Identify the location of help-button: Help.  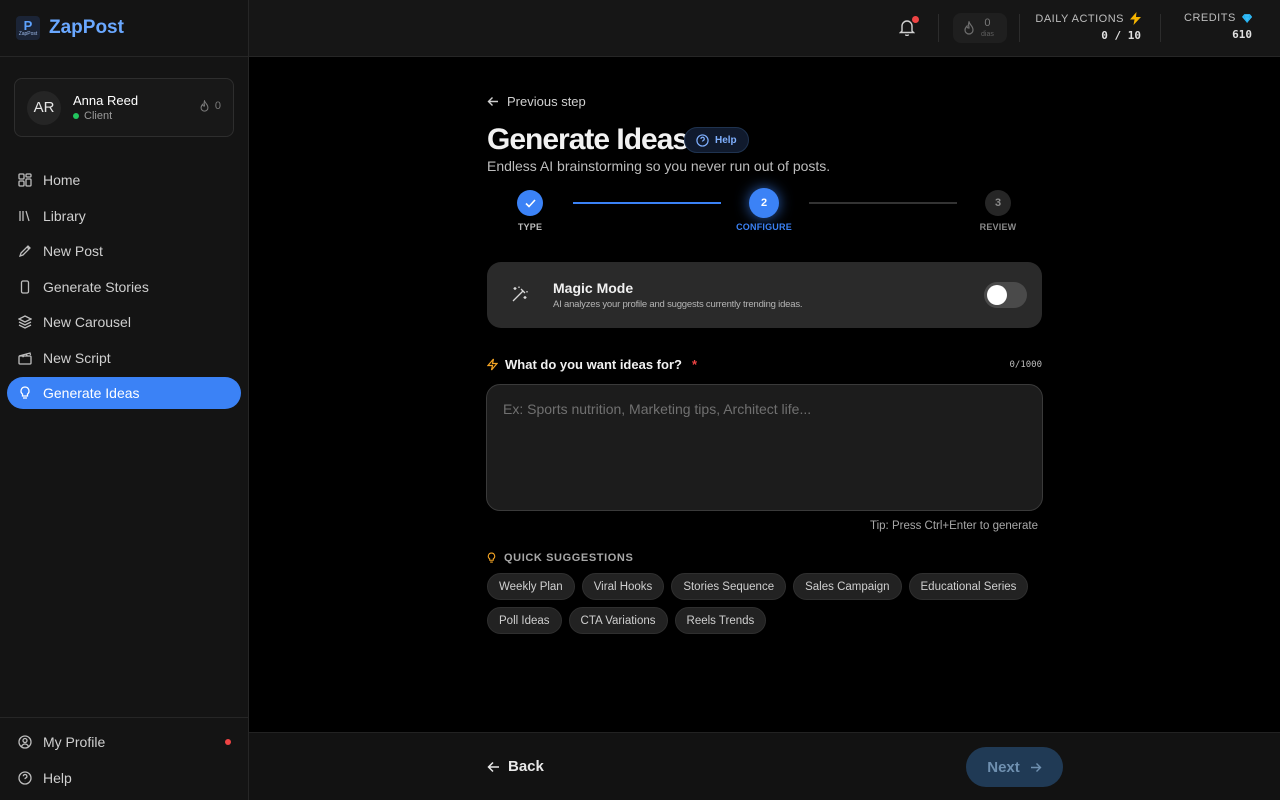
(716, 140).